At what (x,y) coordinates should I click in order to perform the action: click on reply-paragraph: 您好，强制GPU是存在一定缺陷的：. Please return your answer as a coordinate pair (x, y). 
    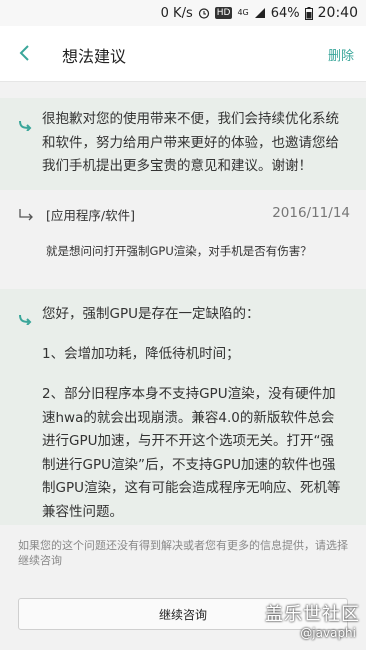
    Looking at the image, I should click on (151, 314).